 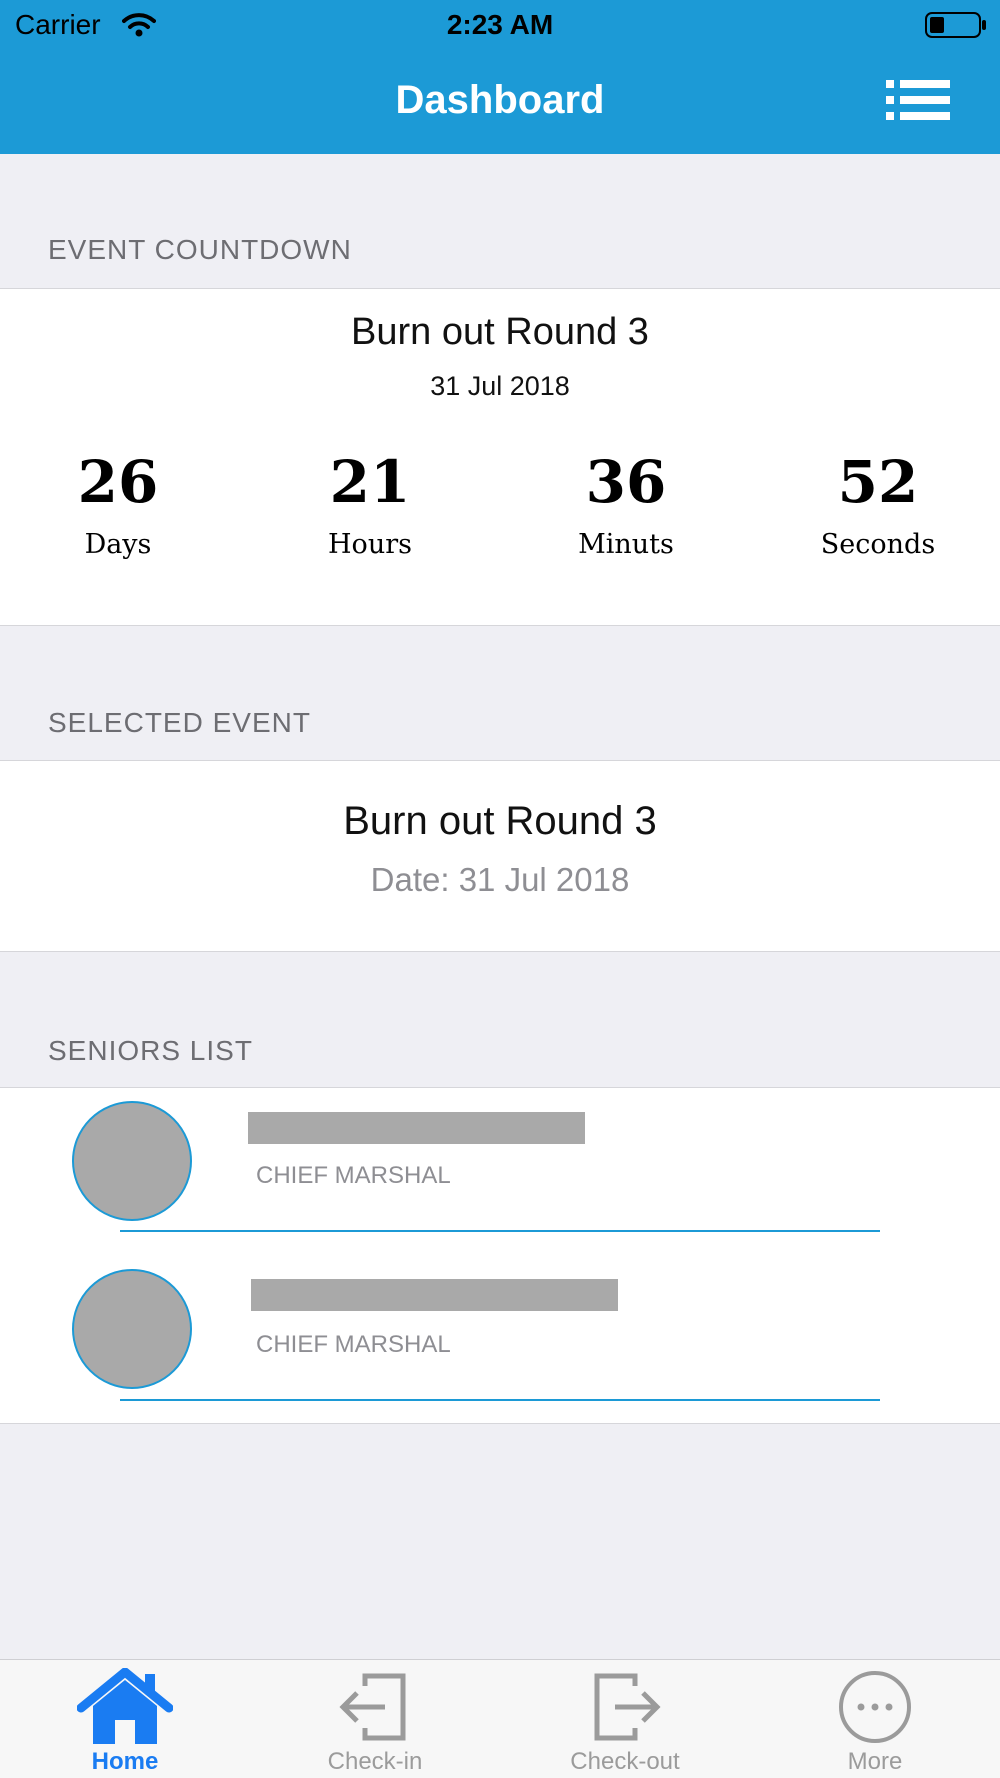 What do you see at coordinates (375, 1719) in the screenshot?
I see `tab-check-in: Check-in` at bounding box center [375, 1719].